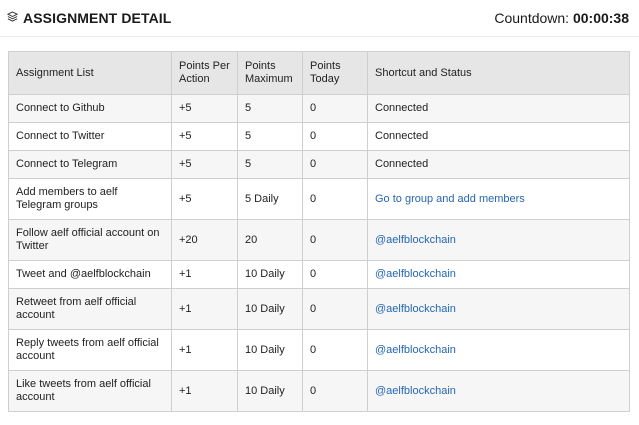 The width and height of the screenshot is (639, 425). I want to click on countdown: Countdown: 00:00:38, so click(561, 18).